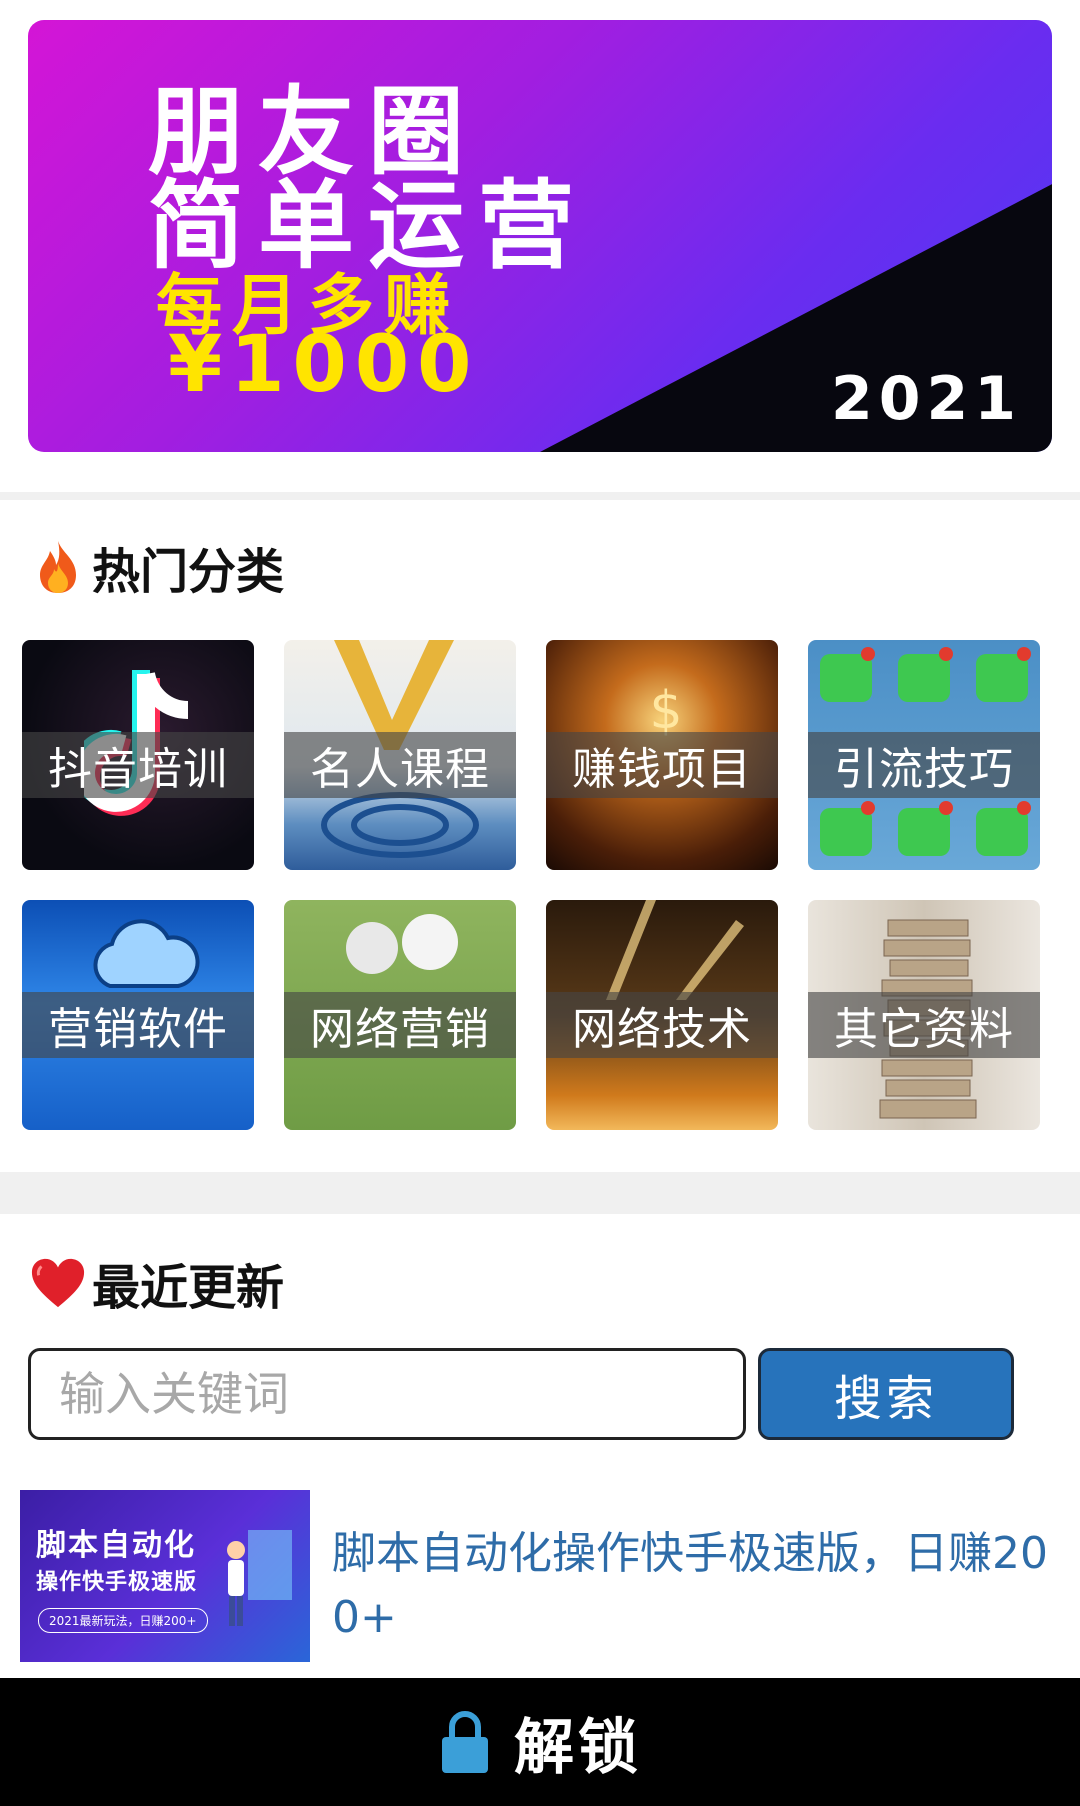 This screenshot has height=1806, width=1080. Describe the element at coordinates (188, 1288) in the screenshot. I see `recent-updates-title: 最近更新` at that location.